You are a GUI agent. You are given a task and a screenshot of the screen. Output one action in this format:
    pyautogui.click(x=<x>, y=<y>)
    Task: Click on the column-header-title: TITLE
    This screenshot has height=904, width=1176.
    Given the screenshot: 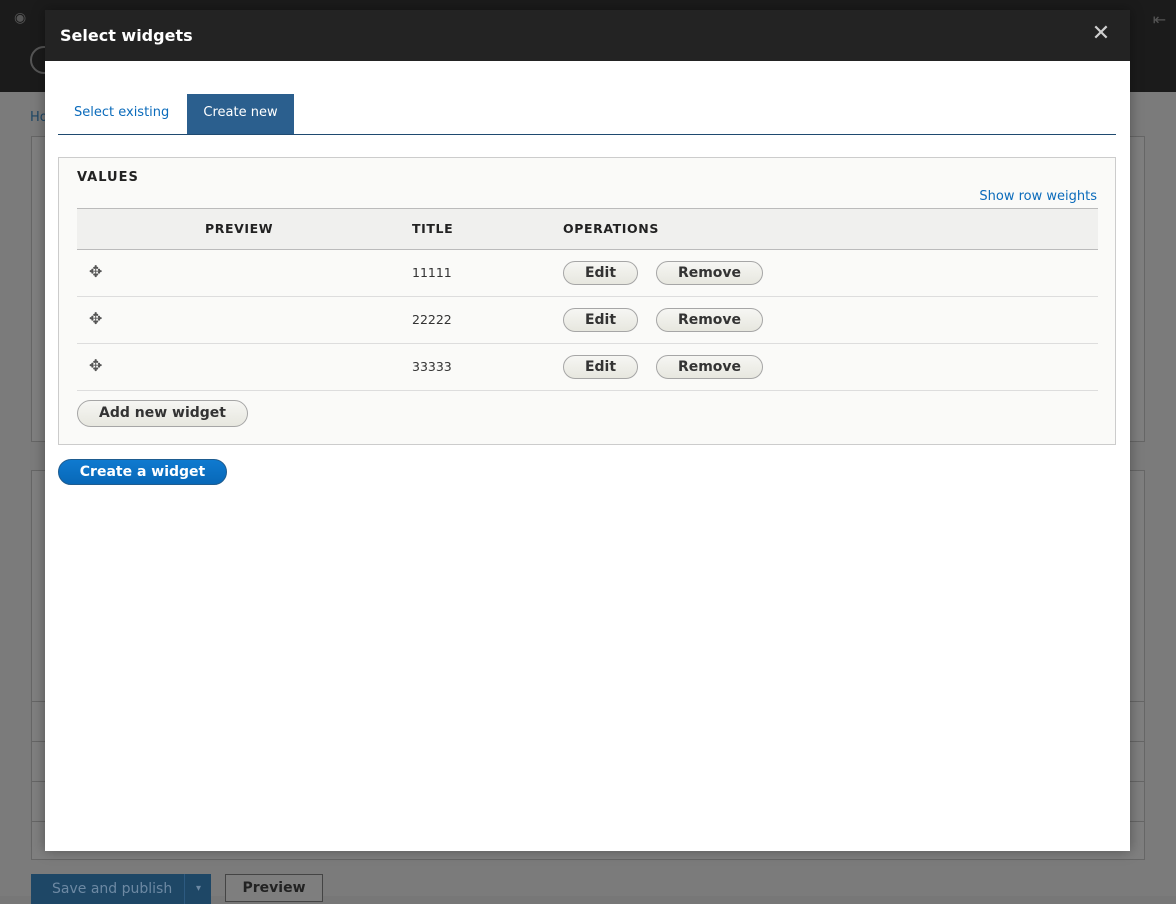 What is the action you would take?
    pyautogui.click(x=433, y=228)
    